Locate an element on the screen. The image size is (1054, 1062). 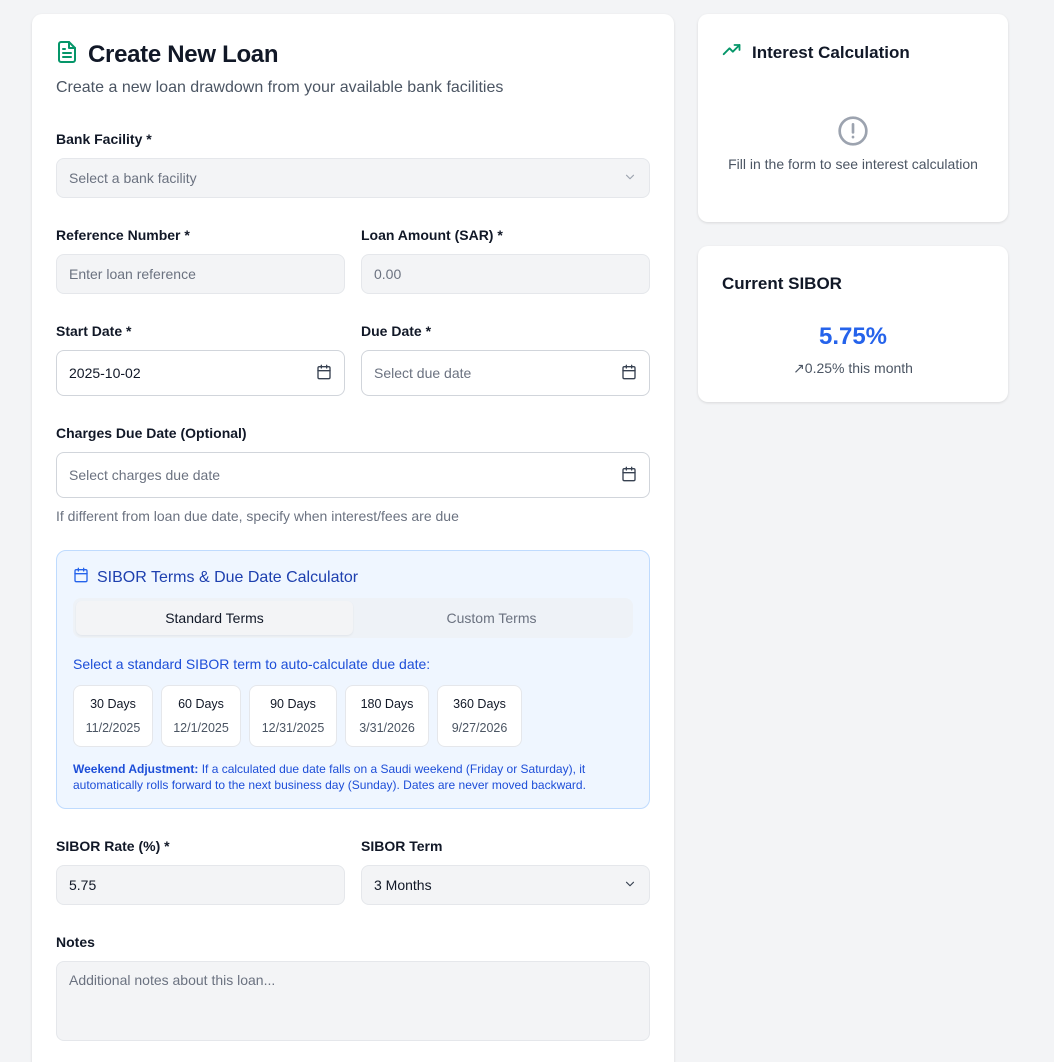
term-button-90-days: 90 Days 12/31/2025 is located at coordinates (293, 716).